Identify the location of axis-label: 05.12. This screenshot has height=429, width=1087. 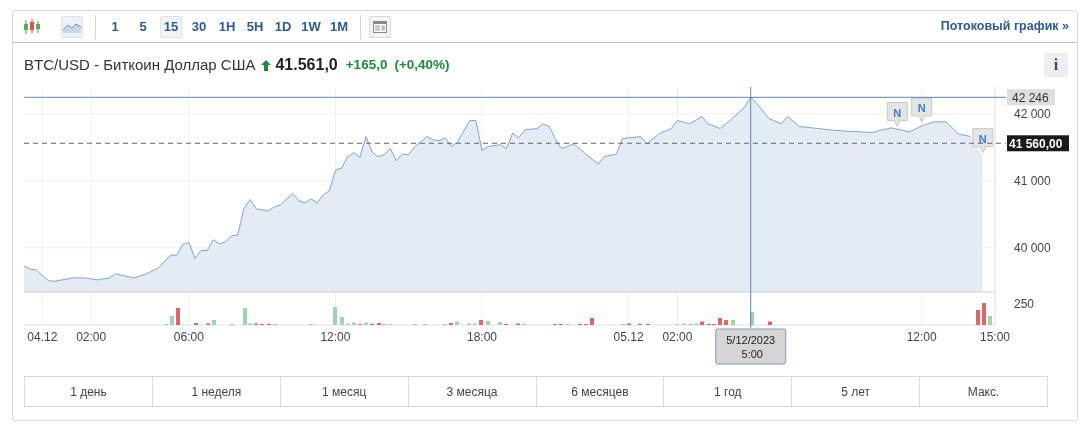
(628, 337).